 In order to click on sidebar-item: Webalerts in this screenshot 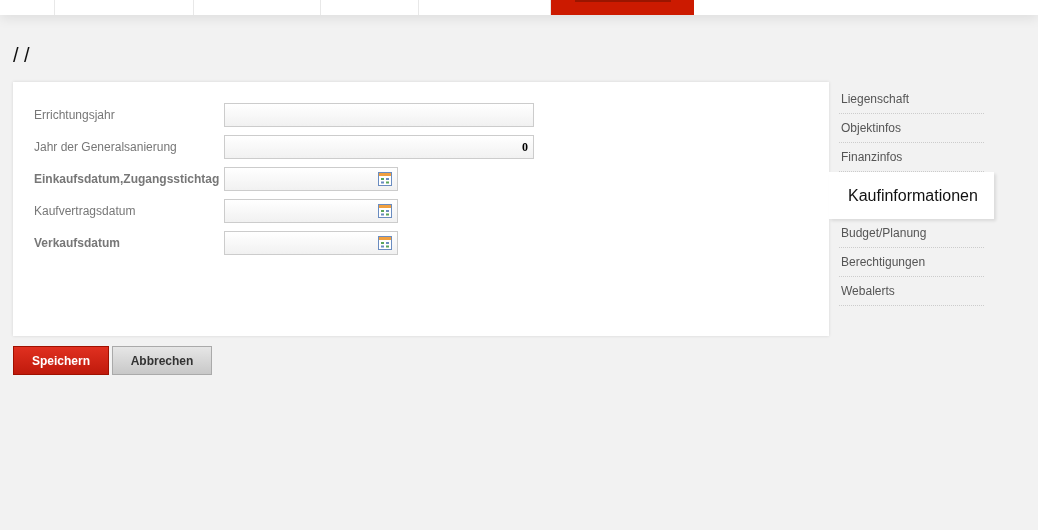, I will do `click(911, 291)`.